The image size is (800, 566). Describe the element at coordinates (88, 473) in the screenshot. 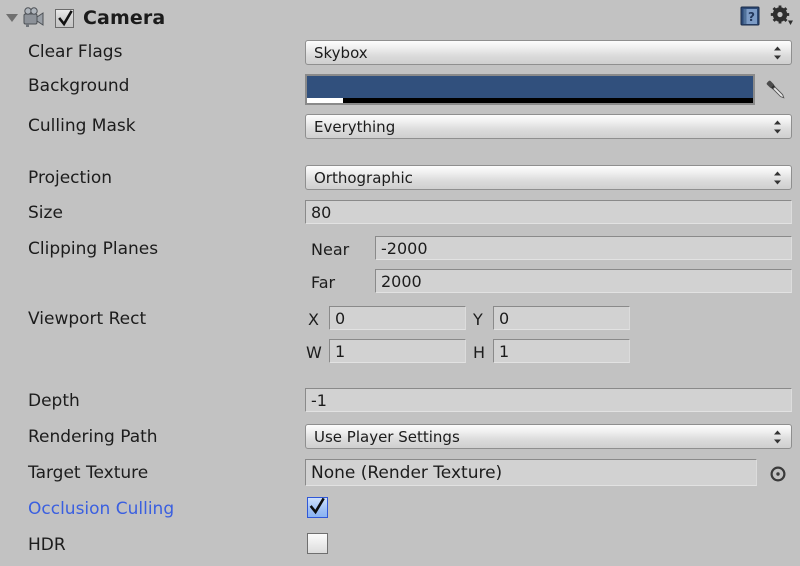

I see `target-texture-label: Target Texture` at that location.